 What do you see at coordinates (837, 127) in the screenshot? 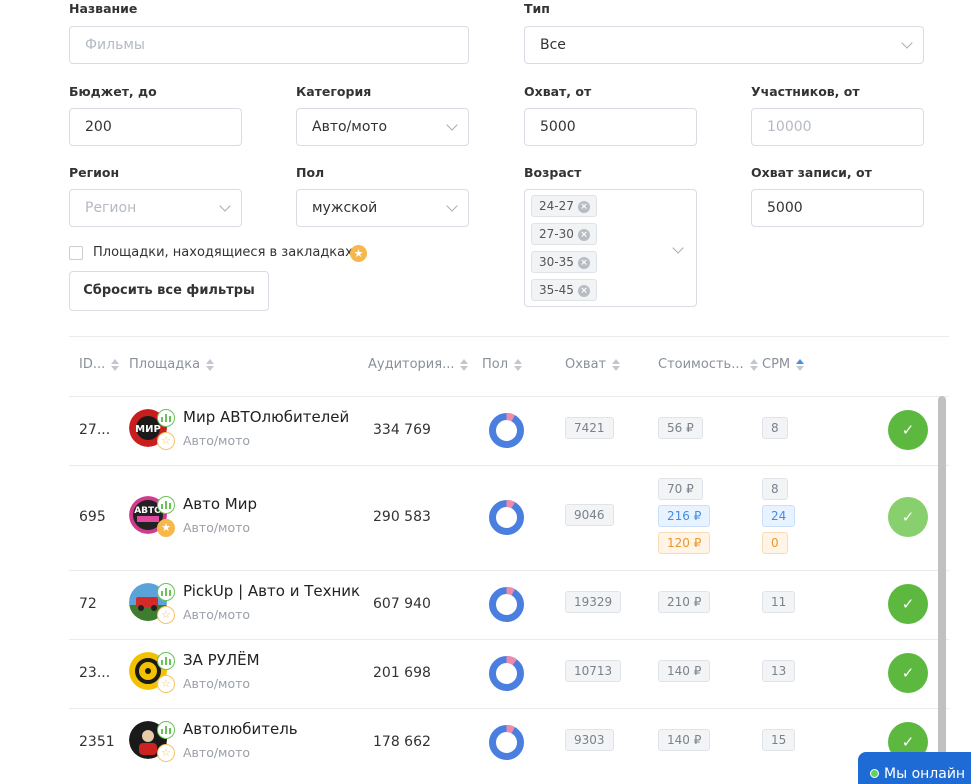
I see `members-input: 10000` at bounding box center [837, 127].